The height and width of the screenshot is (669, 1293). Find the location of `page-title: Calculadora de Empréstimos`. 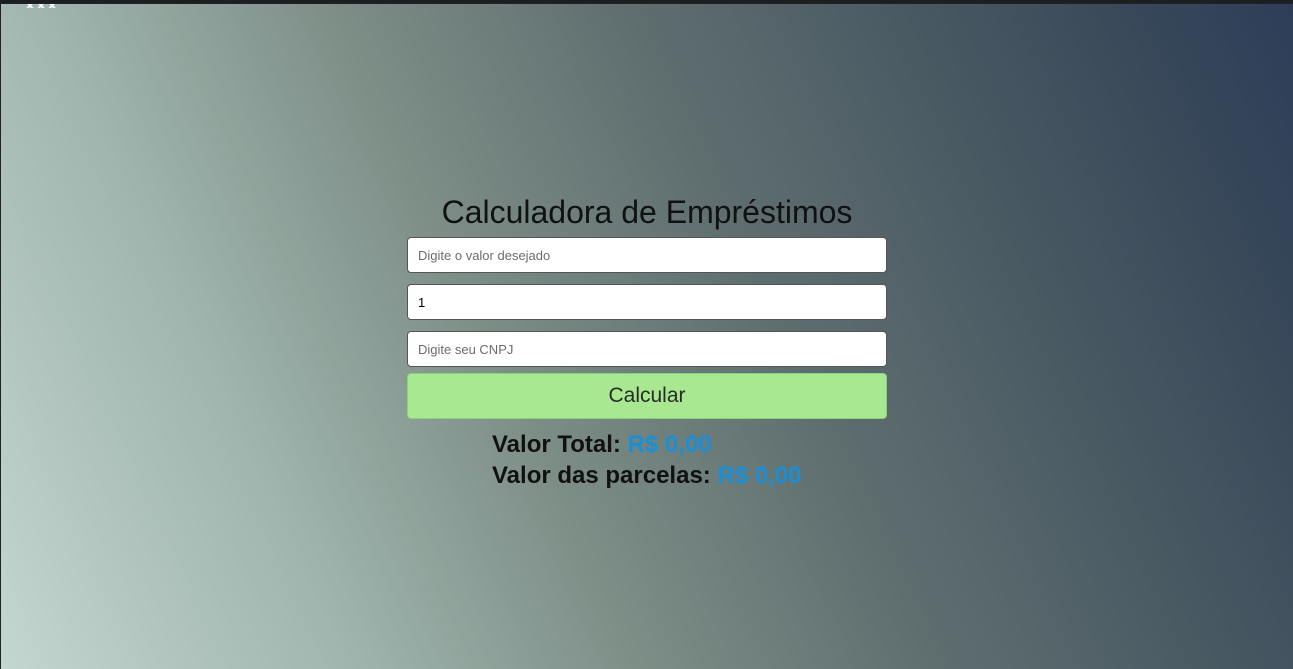

page-title: Calculadora de Empréstimos is located at coordinates (647, 212).